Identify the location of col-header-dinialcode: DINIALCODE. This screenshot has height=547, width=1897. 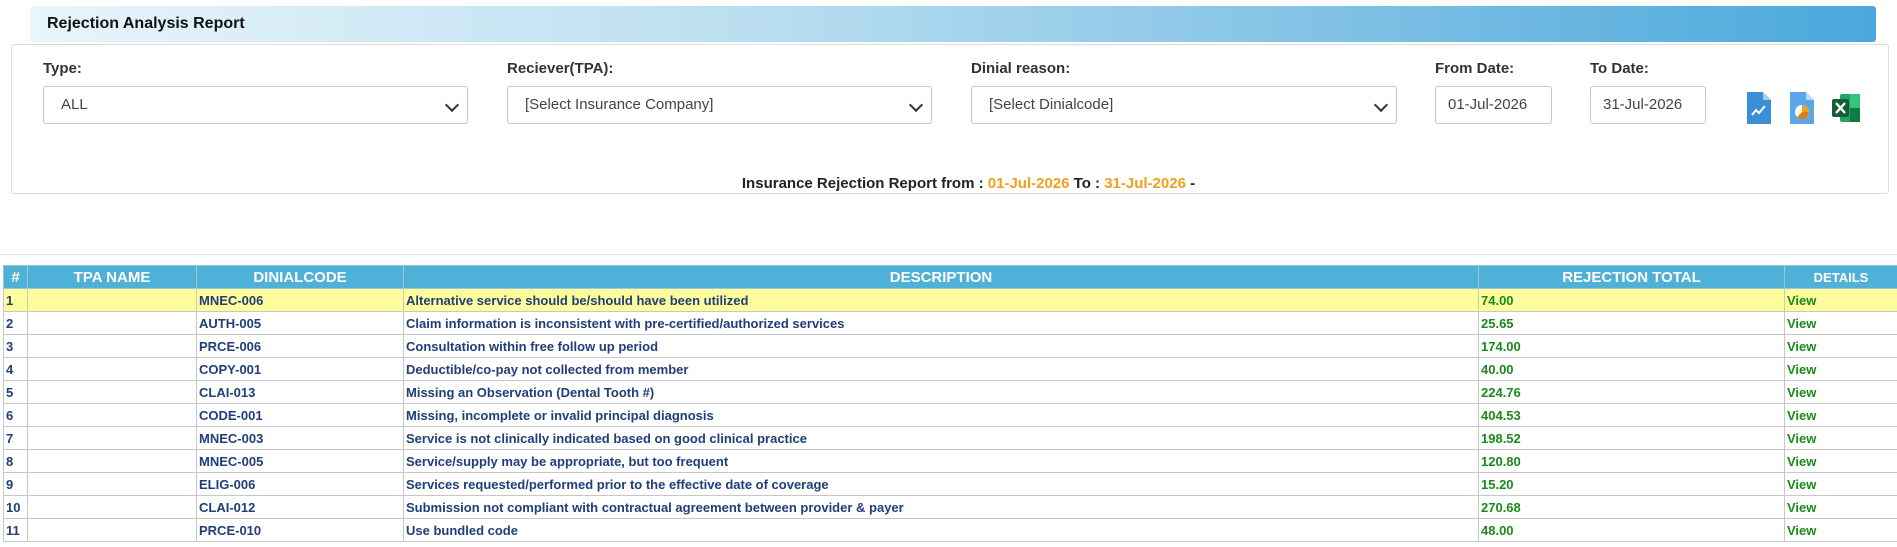
(300, 277).